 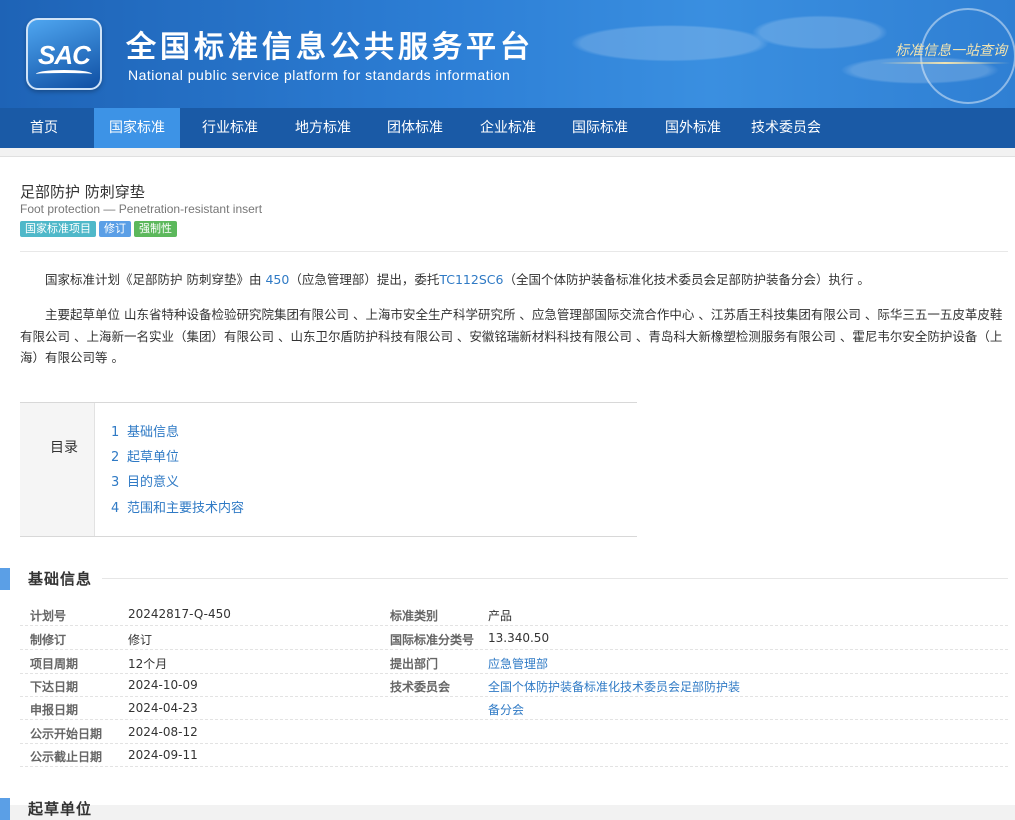 I want to click on badge-group: 国家标准项目 修订 强制性, so click(x=100, y=229).